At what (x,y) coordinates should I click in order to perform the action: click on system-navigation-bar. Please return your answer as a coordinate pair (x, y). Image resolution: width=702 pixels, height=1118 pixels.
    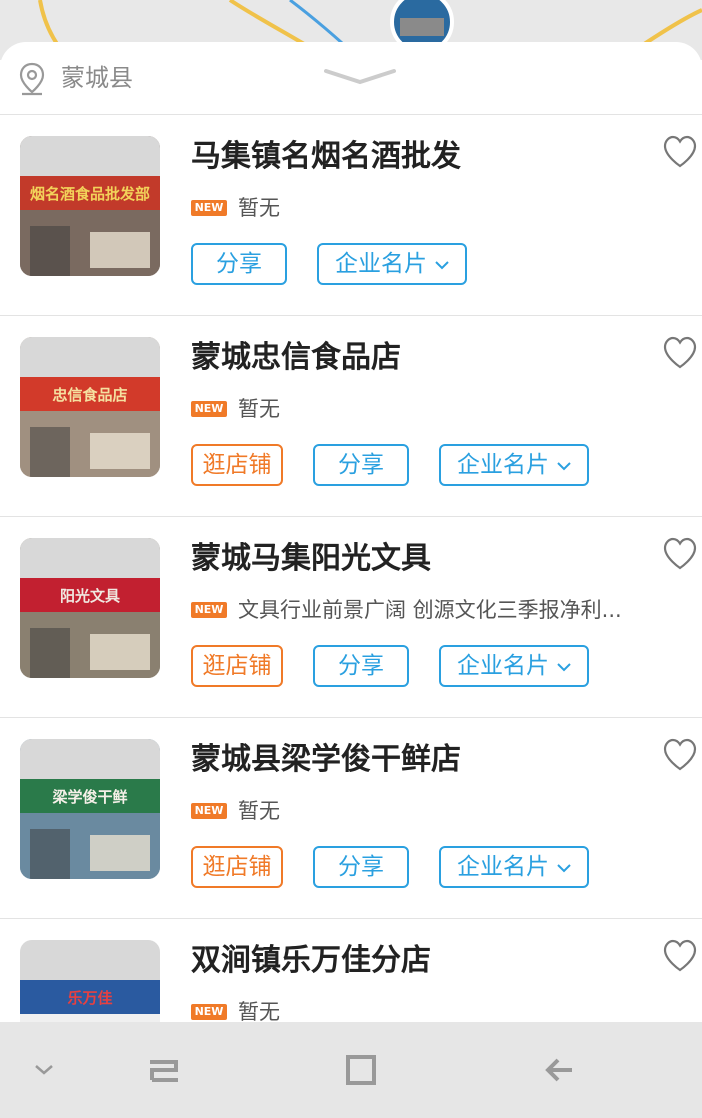
    Looking at the image, I should click on (351, 1070).